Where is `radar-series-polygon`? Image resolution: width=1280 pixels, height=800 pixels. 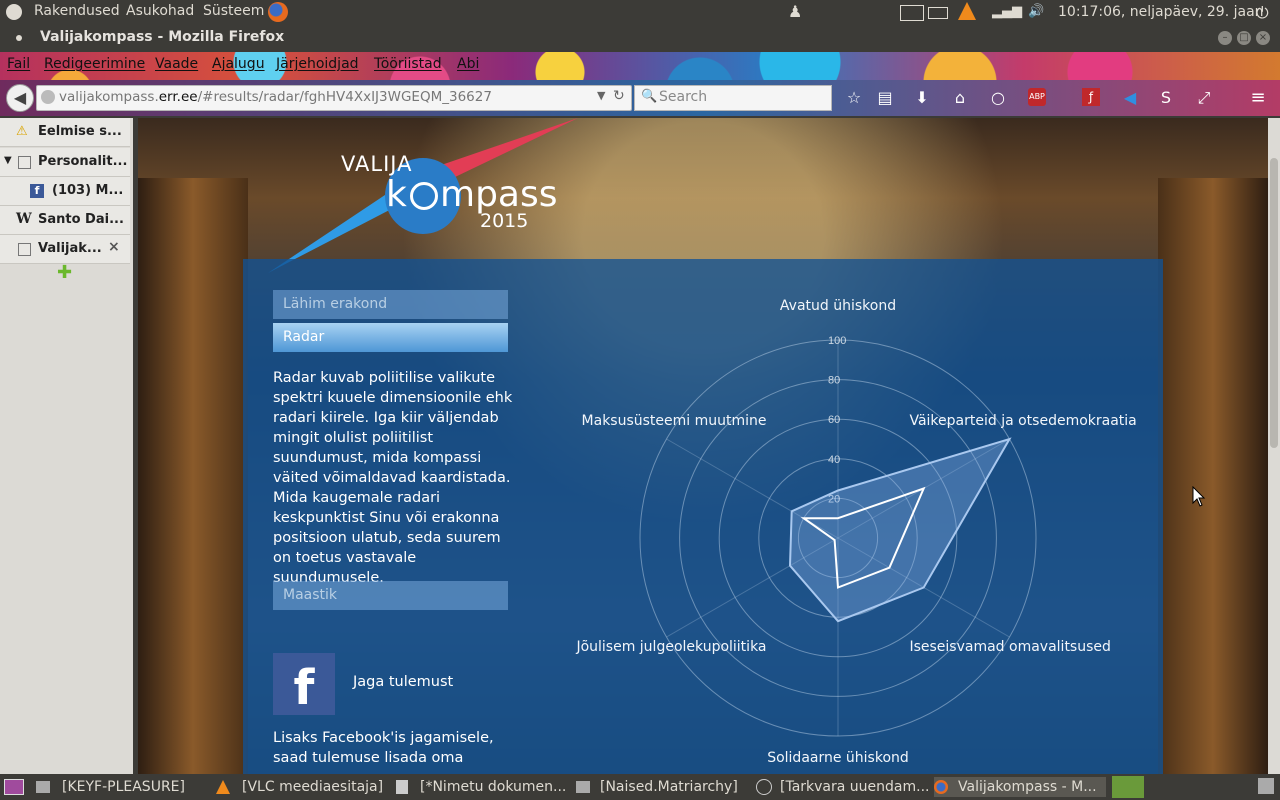 radar-series-polygon is located at coordinates (900, 530).